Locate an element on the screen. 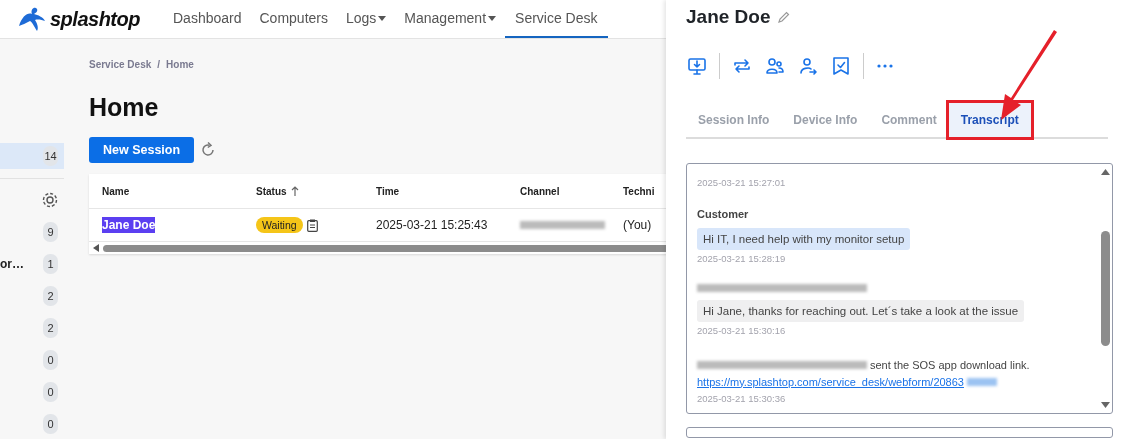  settings-icon is located at coordinates (50, 200).